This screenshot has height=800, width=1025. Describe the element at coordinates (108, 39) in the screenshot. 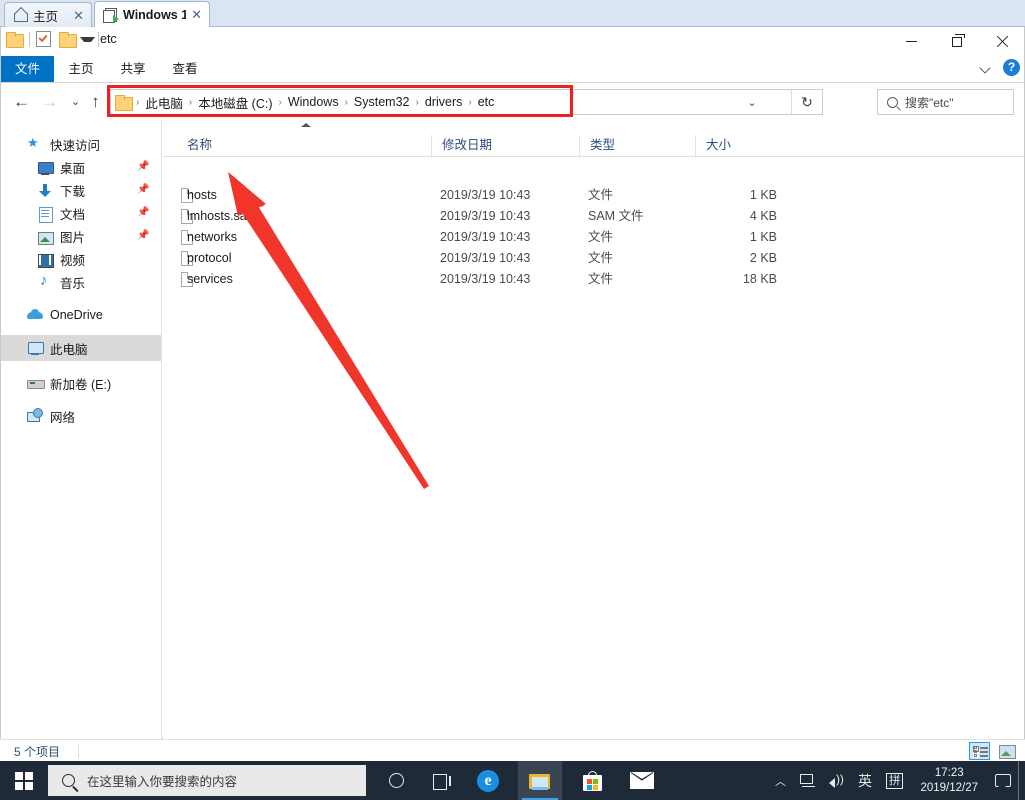

I see `window-title: etc` at that location.